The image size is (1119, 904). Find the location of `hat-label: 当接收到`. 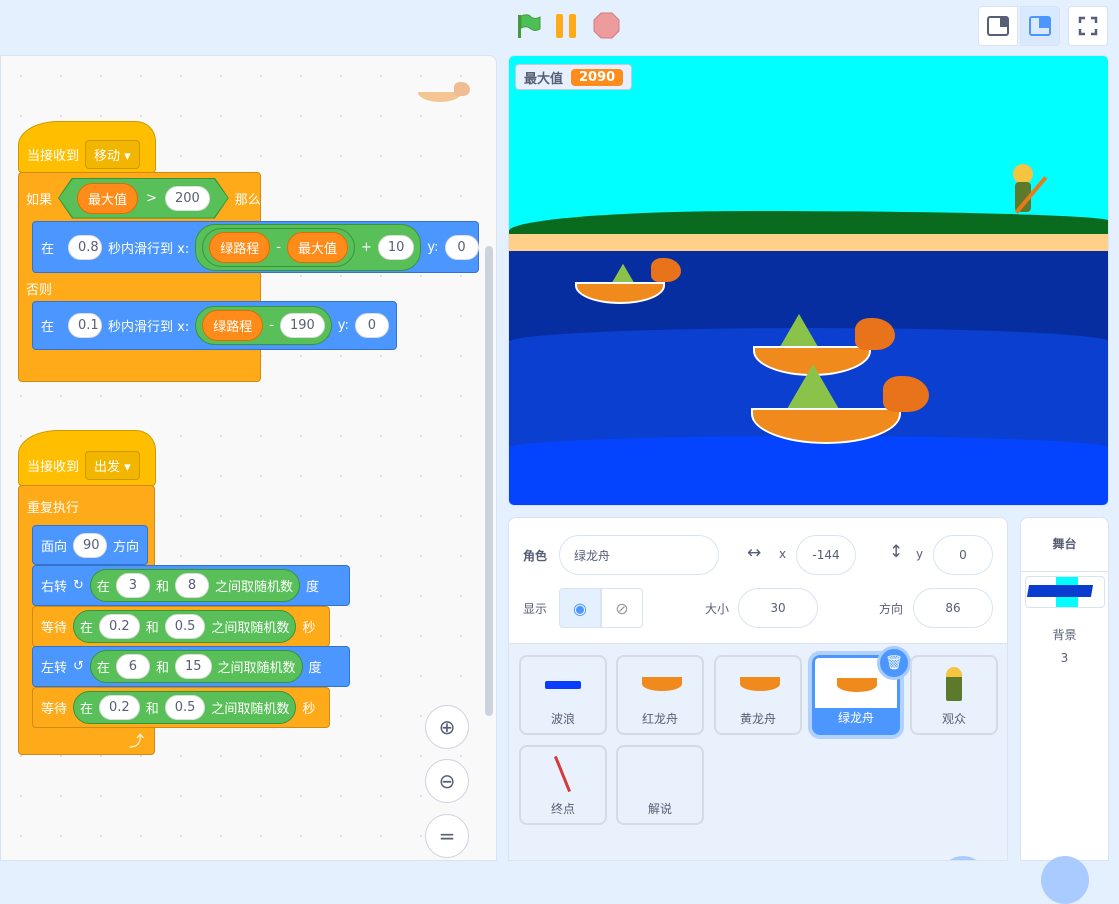

hat-label: 当接收到 is located at coordinates (53, 156).